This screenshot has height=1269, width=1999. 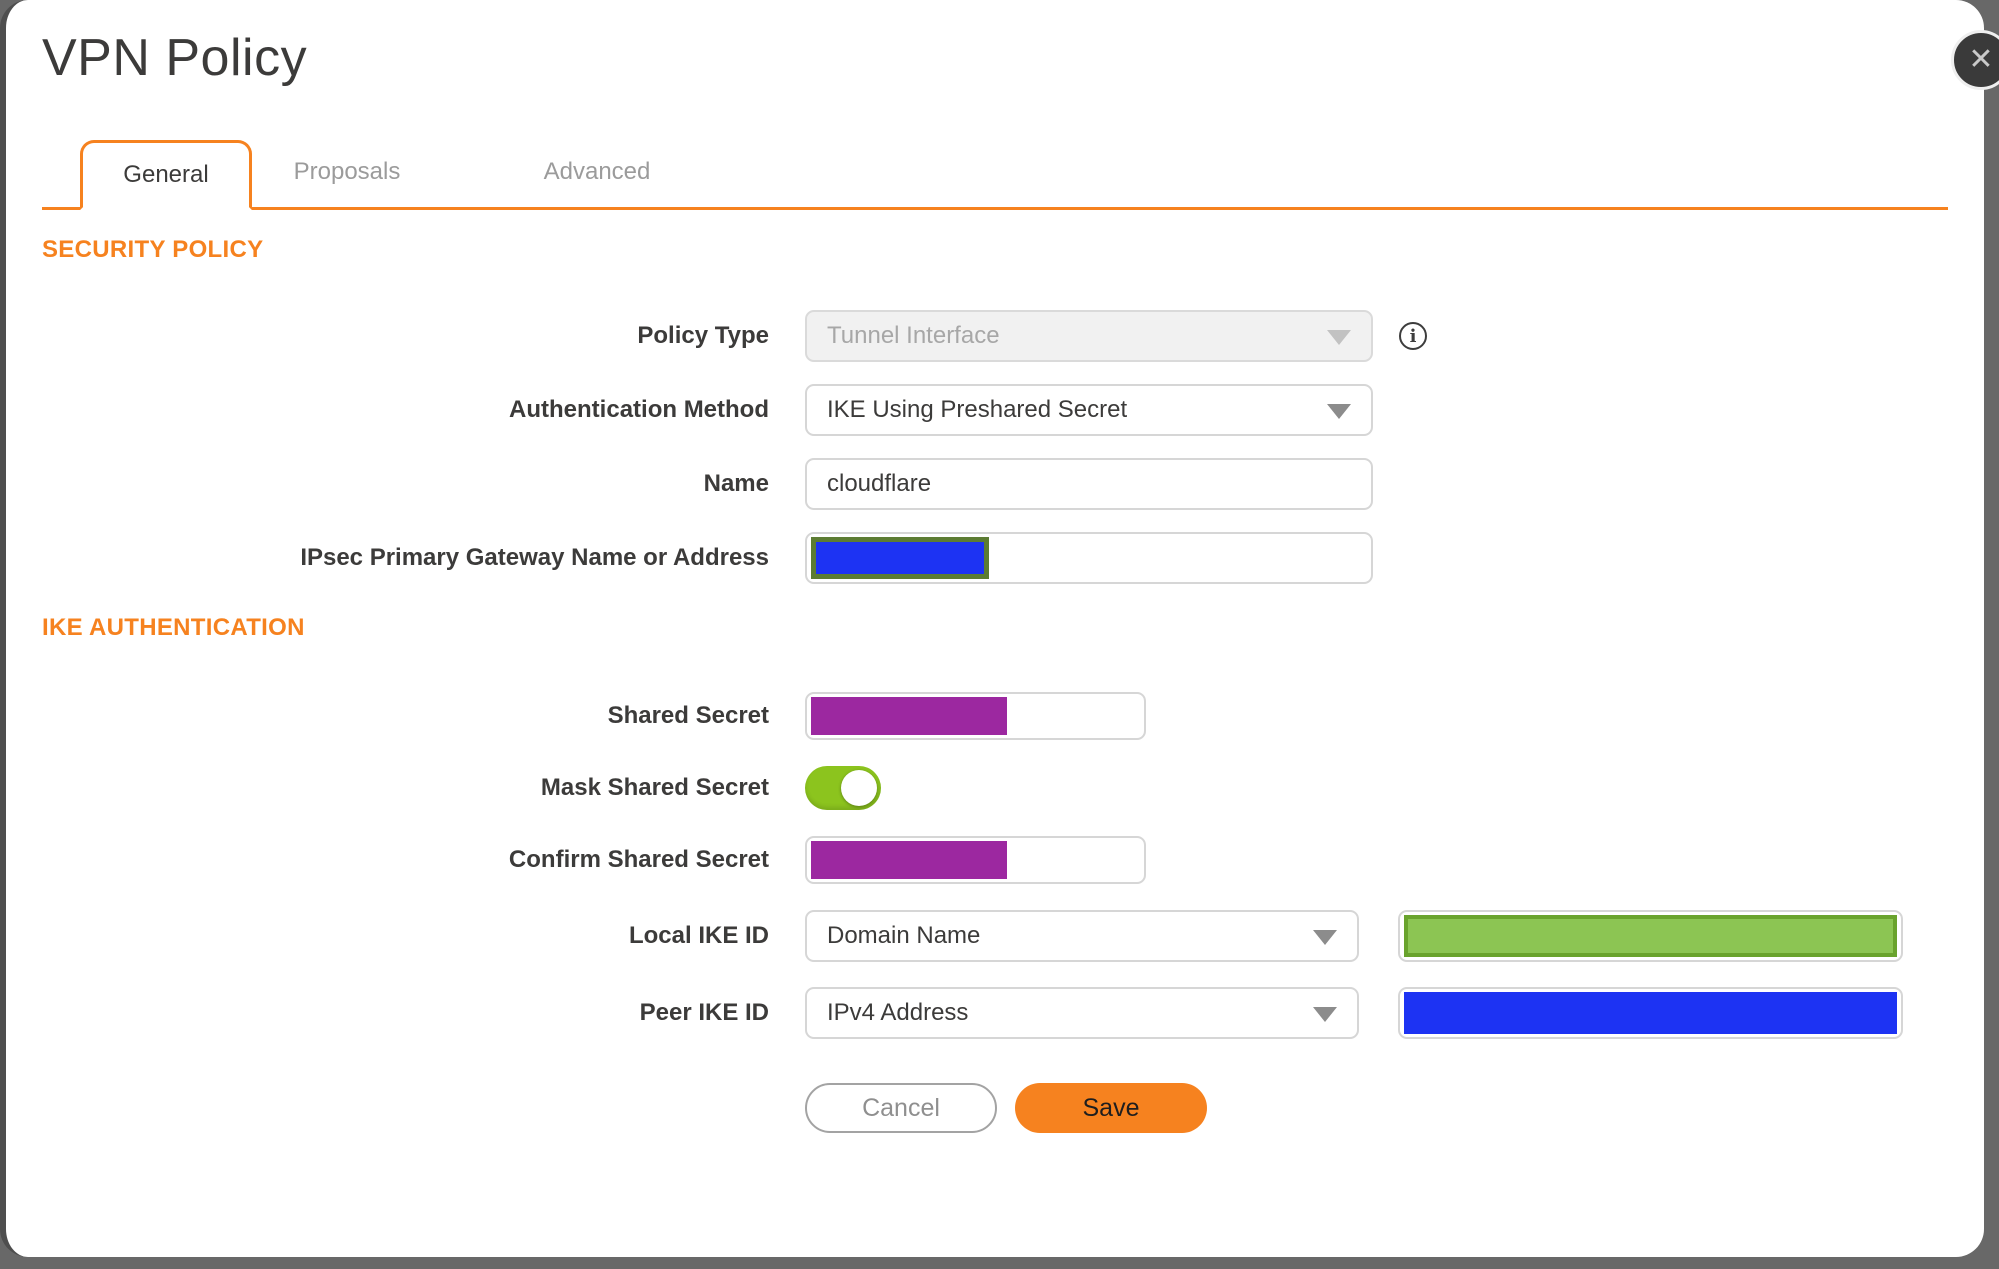 I want to click on confirm-shared-secret-row: Confirm Shared Secret, so click(x=995, y=860).